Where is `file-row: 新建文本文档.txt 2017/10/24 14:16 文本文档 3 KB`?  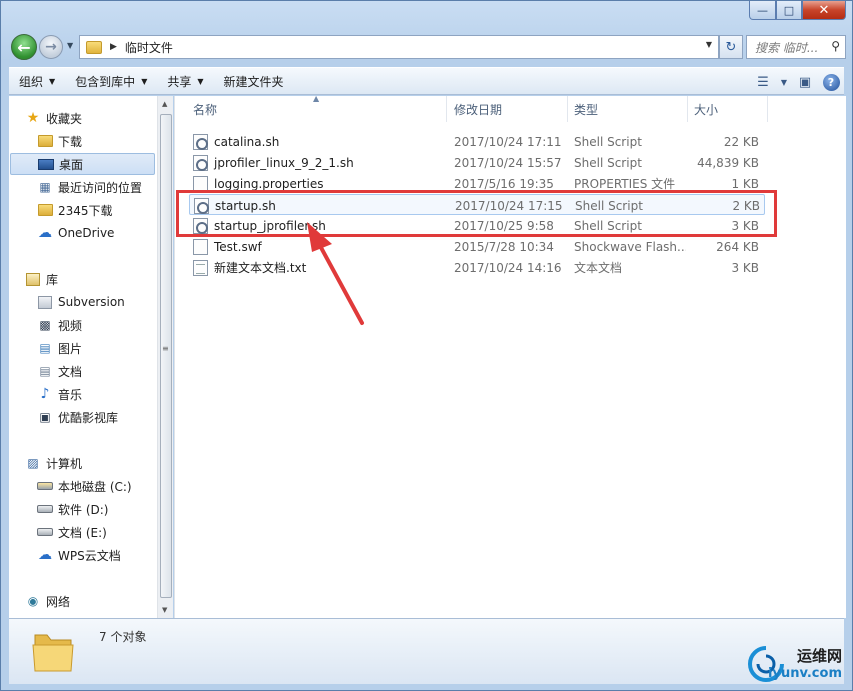
file-row: 新建文本文档.txt 2017/10/24 14:16 文本文档 3 KB is located at coordinates (477, 267).